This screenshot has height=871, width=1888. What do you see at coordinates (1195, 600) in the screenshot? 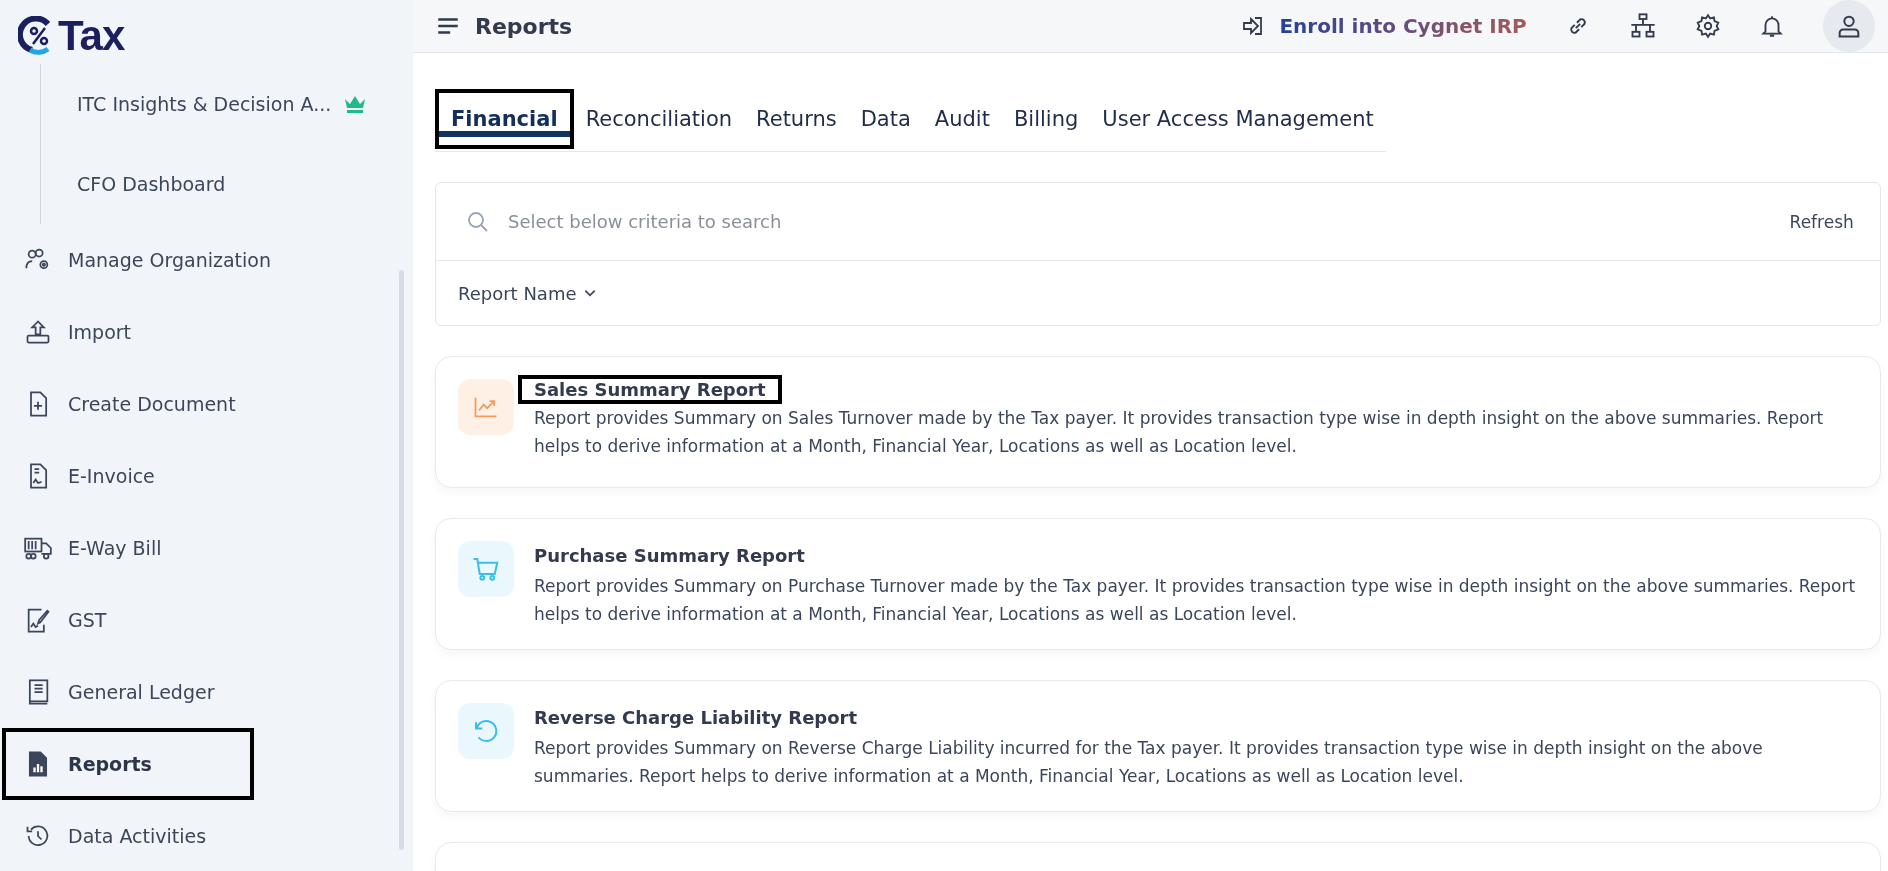
I see `report-description: Report provides Summary on Purchase Turnover made by the Tax payer. It provides transaction type wise in depth insight on the above summaries. Report helps to derive information at a Month, Financial Year, Locations as well as Location level.` at bounding box center [1195, 600].